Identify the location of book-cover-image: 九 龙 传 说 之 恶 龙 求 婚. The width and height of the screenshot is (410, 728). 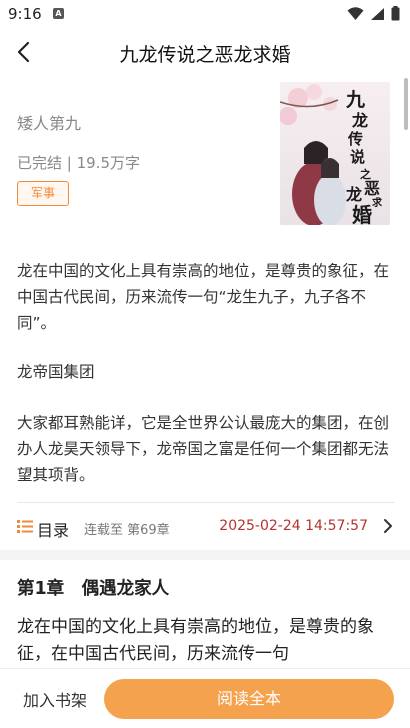
(335, 153).